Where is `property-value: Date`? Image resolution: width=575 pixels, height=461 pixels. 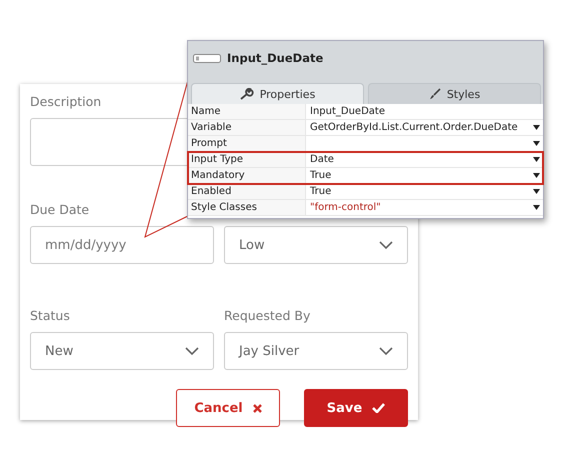
property-value: Date is located at coordinates (417, 159).